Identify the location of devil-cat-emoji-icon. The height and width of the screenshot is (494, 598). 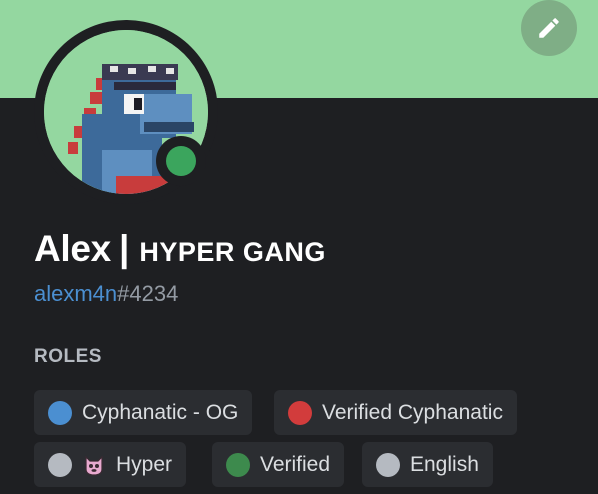
(94, 465).